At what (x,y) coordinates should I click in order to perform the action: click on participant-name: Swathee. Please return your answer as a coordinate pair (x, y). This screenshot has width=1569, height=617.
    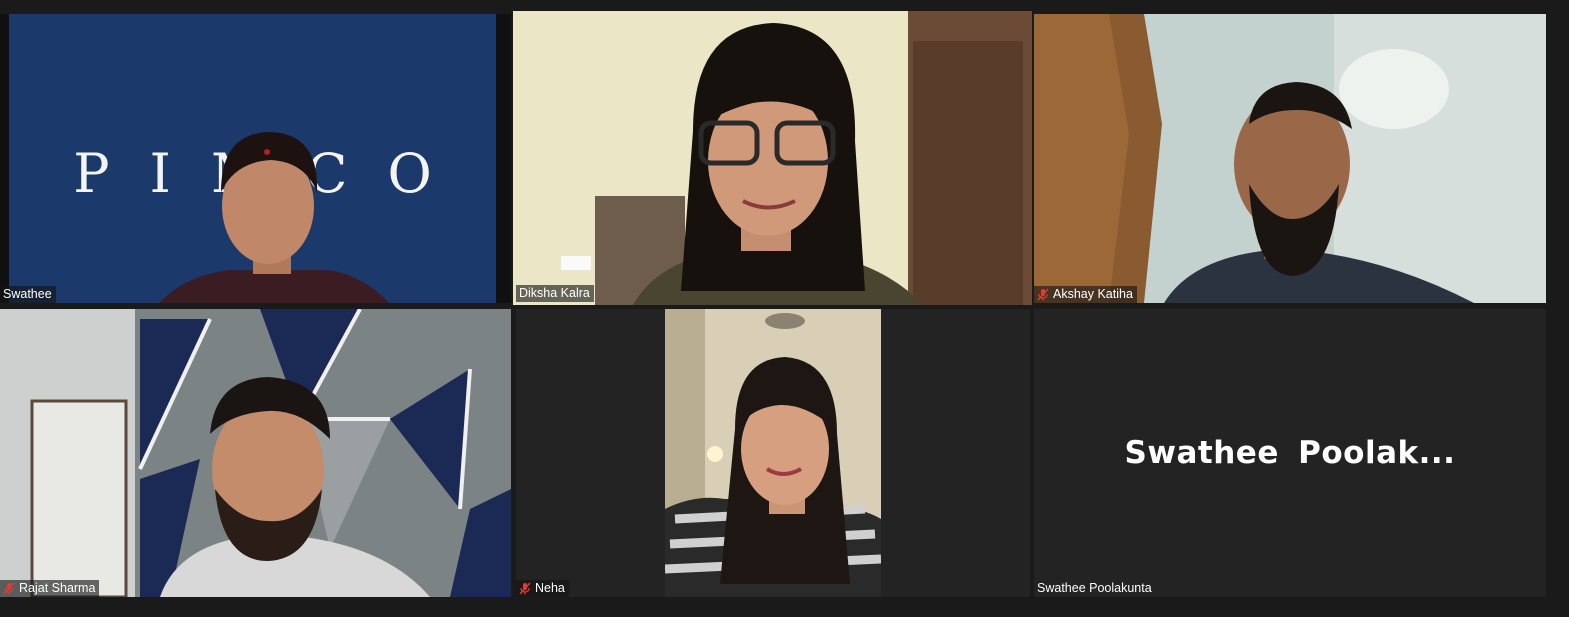
    Looking at the image, I should click on (27, 294).